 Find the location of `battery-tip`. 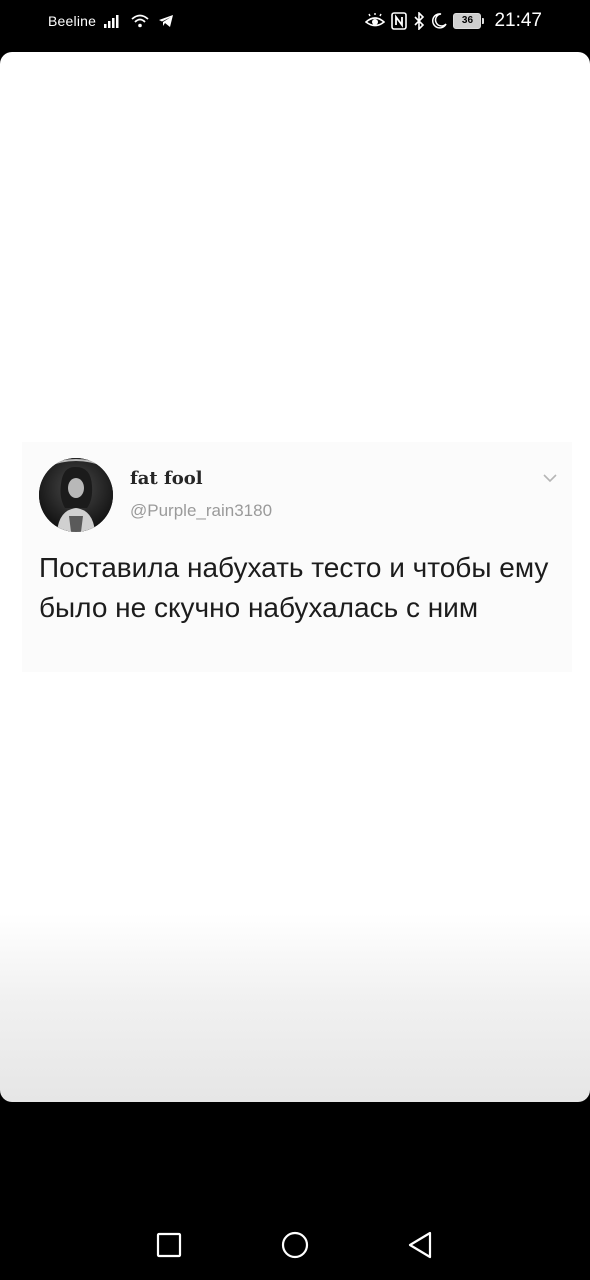

battery-tip is located at coordinates (483, 21).